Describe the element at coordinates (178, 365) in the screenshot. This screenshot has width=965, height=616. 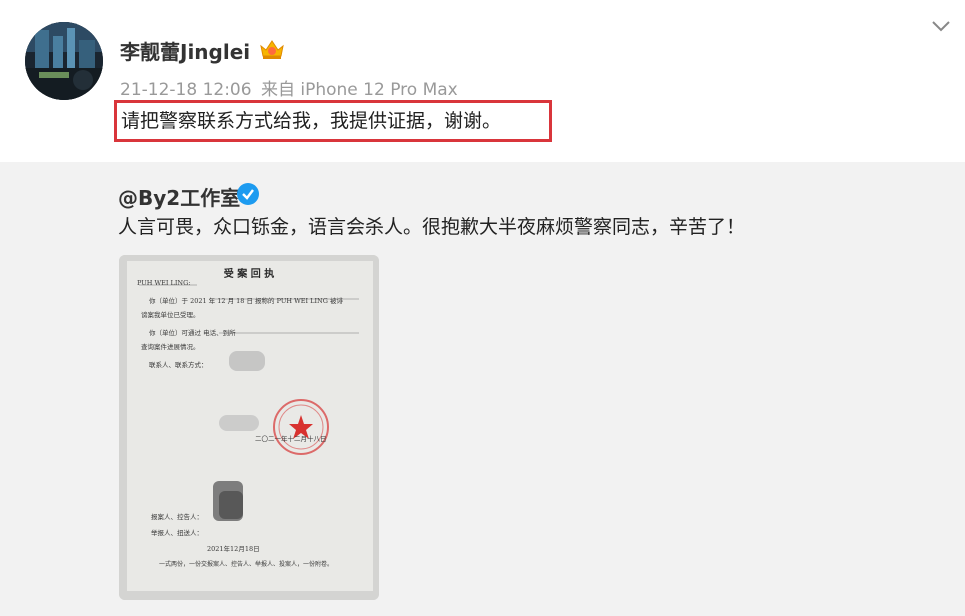
I see `doc-line: 联系人、联系方式：` at that location.